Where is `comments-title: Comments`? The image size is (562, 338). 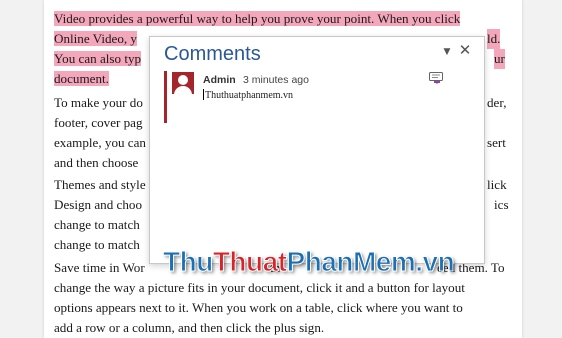
comments-title: Comments is located at coordinates (212, 54).